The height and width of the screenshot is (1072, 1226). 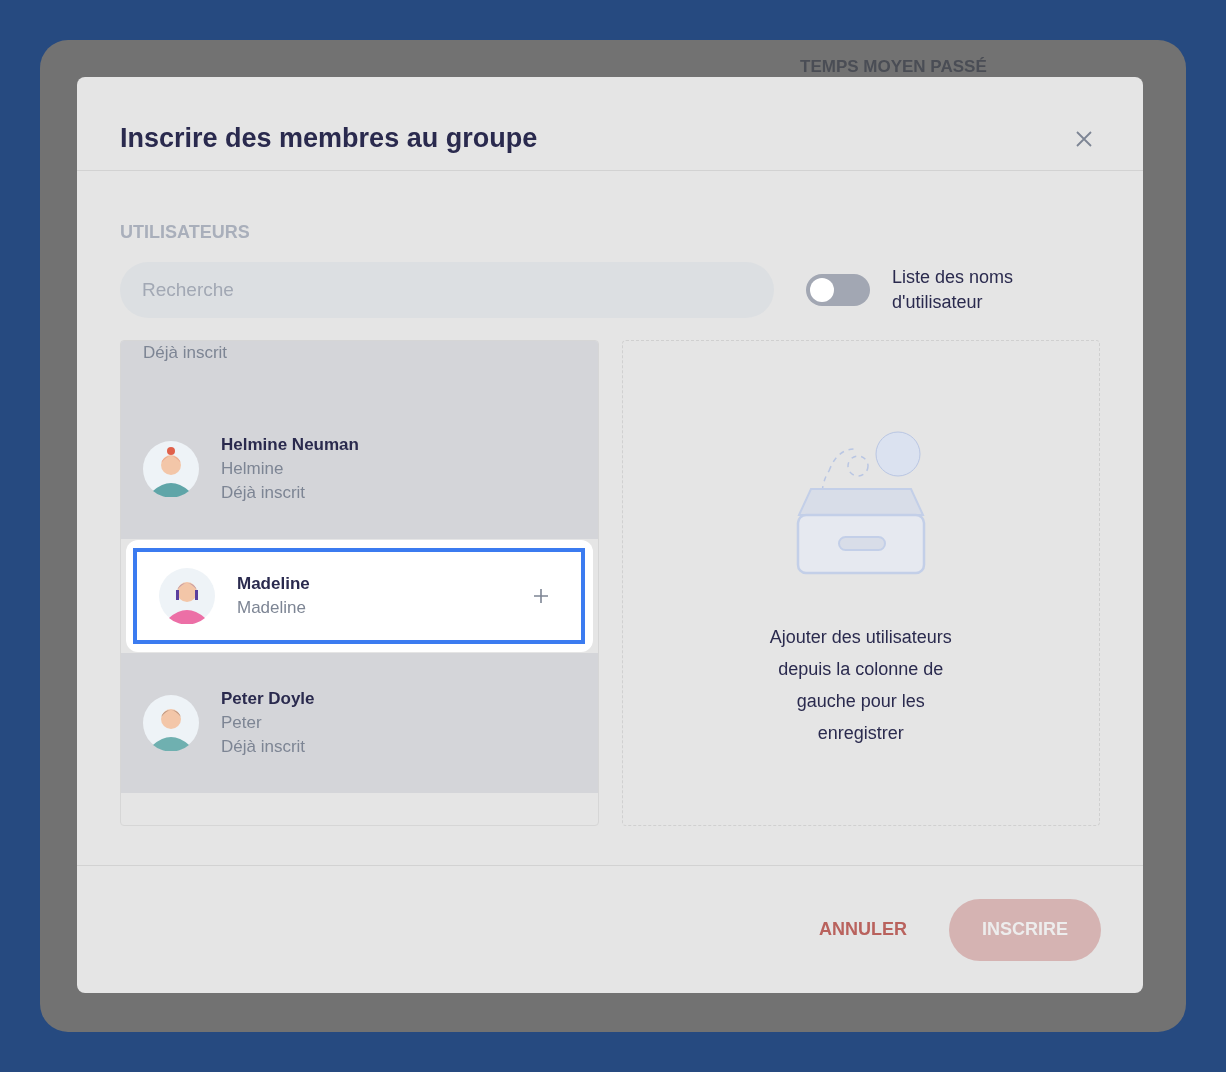 I want to click on user-name: Madeline, so click(x=274, y=584).